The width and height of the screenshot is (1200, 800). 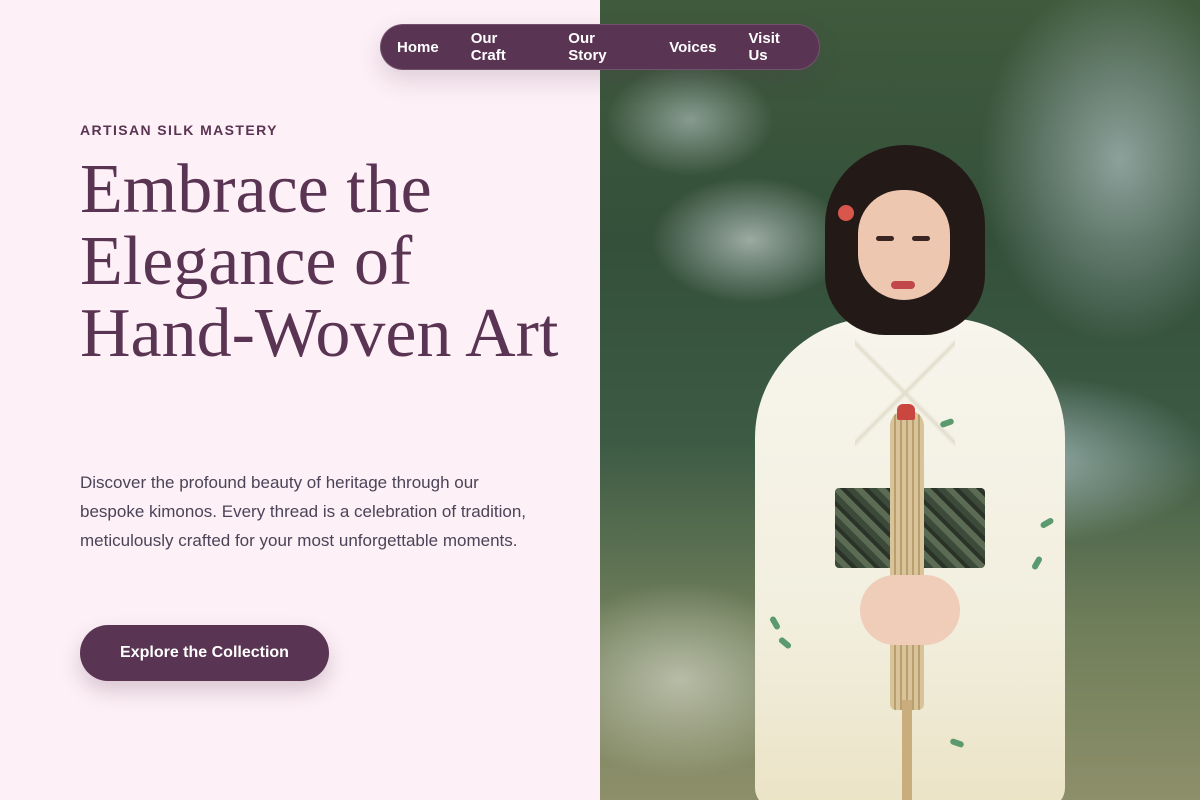 What do you see at coordinates (692, 47) in the screenshot?
I see `nav-voices: Voices` at bounding box center [692, 47].